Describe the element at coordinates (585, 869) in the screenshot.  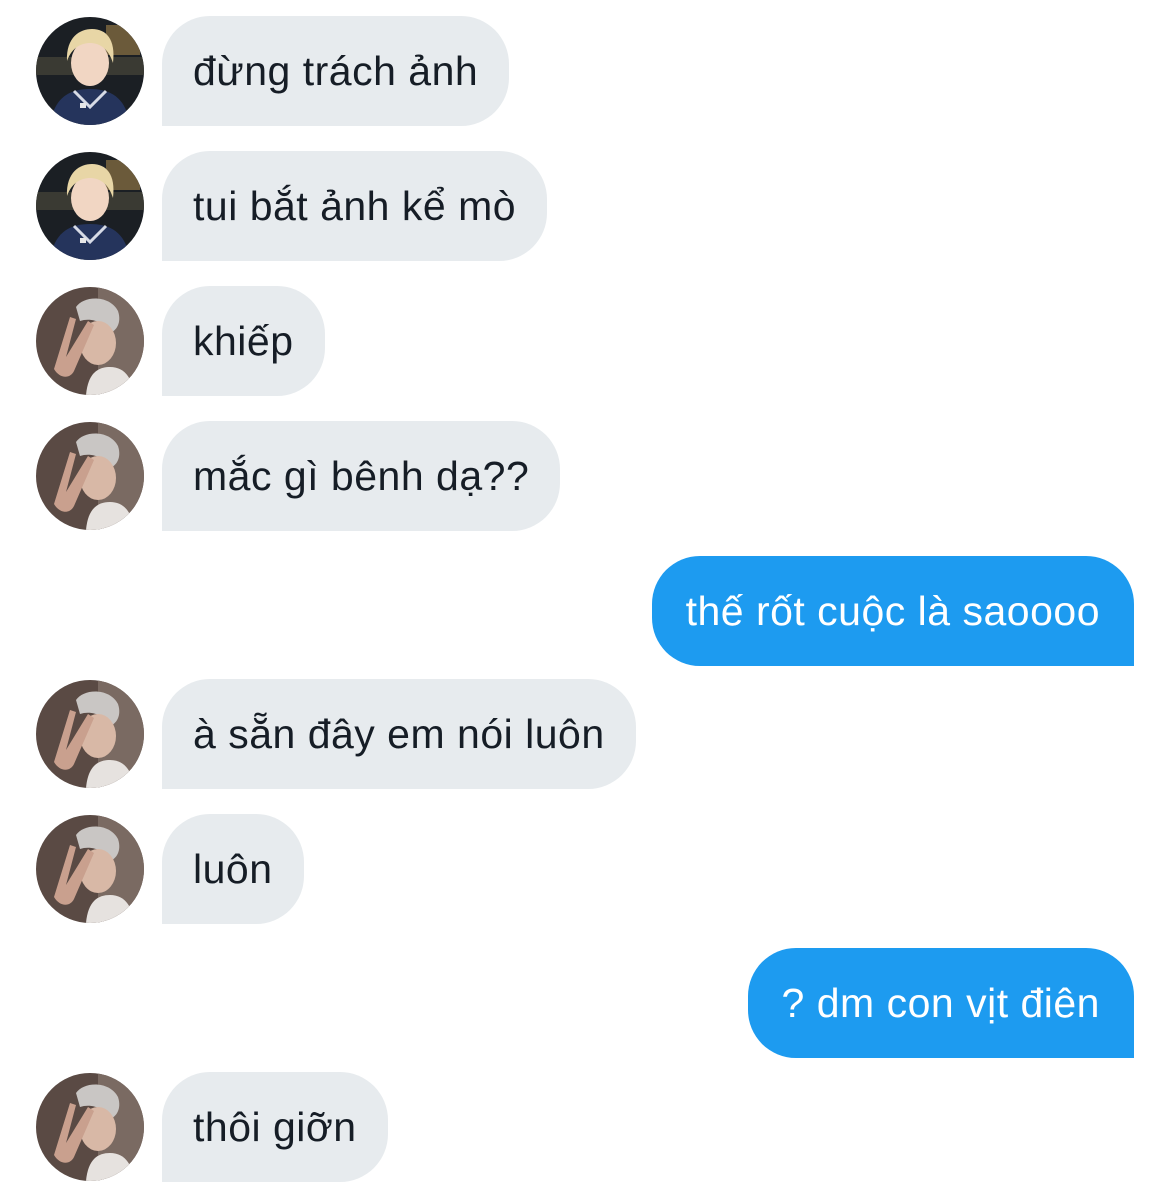
I see `message-row-incoming: luôn` at that location.